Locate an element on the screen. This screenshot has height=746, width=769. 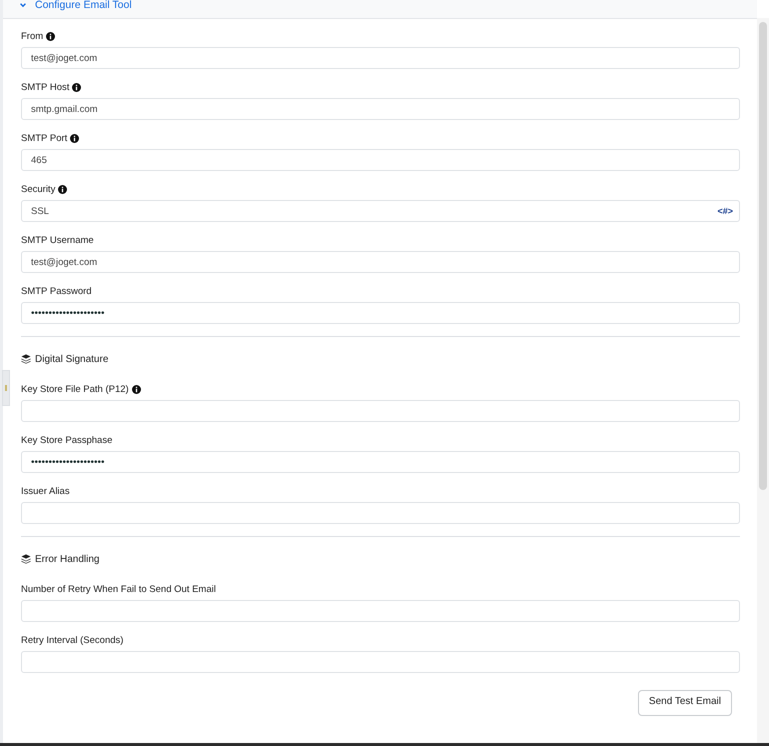
security-select: SSL <#> is located at coordinates (380, 211).